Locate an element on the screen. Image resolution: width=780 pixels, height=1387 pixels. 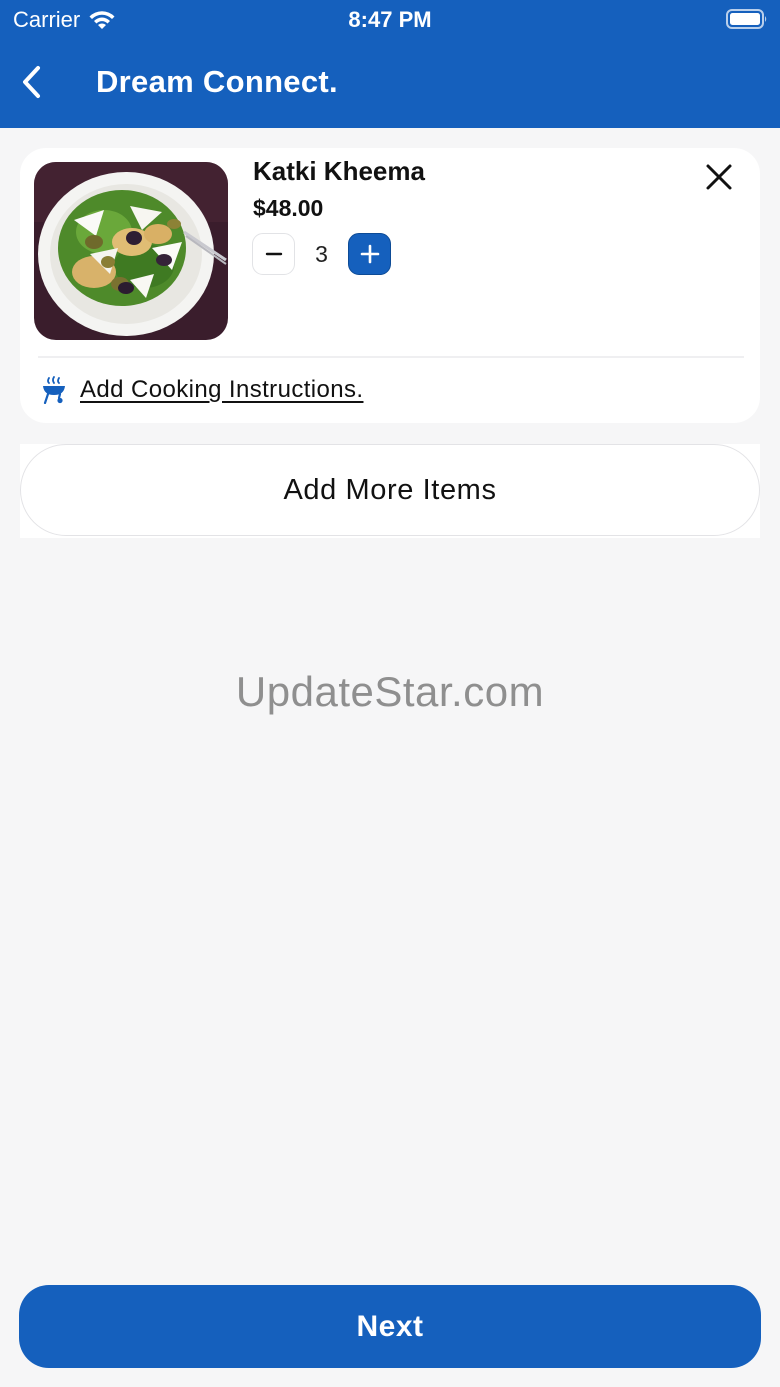
app-header: Carrier 8:47 PM Dream Connect. is located at coordinates (390, 64).